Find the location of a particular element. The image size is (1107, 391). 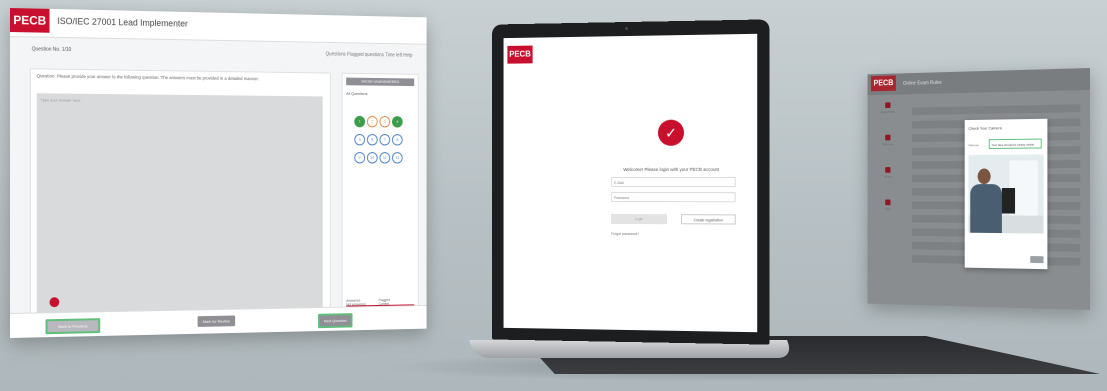

question-grid: 1 2 3 45 6 7 89 10 11 12 is located at coordinates (382, 137).